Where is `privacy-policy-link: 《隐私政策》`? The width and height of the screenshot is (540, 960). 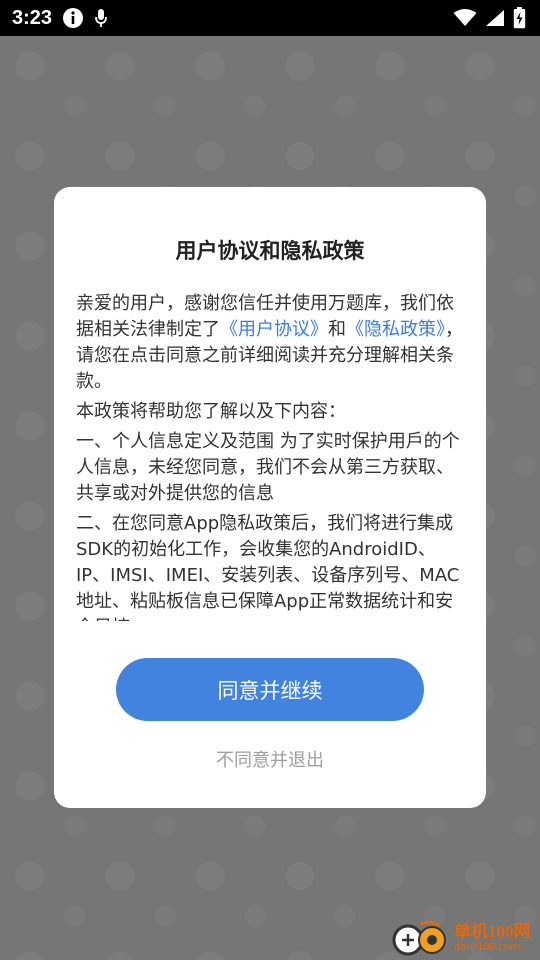
privacy-policy-link: 《隐私政策》 is located at coordinates (395, 329).